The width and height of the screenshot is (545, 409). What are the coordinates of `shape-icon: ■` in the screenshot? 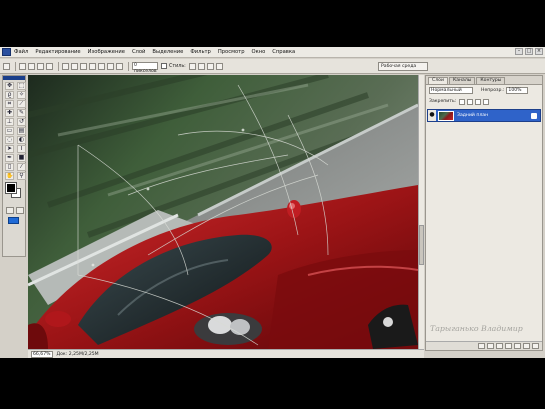 It's located at (21, 158).